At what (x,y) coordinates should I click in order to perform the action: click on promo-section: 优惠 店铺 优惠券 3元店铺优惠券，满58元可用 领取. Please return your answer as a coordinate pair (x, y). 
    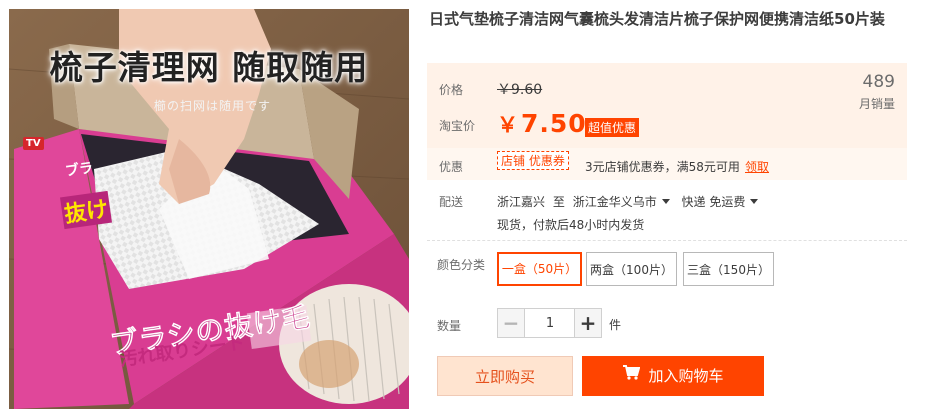
    Looking at the image, I should click on (667, 164).